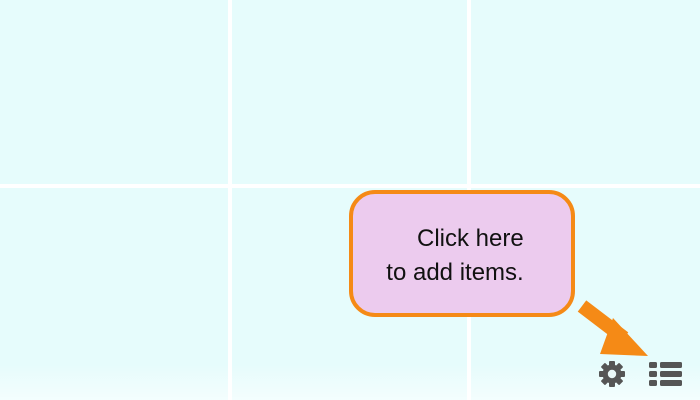  I want to click on add-items-callout: Click here to add items., so click(462, 253).